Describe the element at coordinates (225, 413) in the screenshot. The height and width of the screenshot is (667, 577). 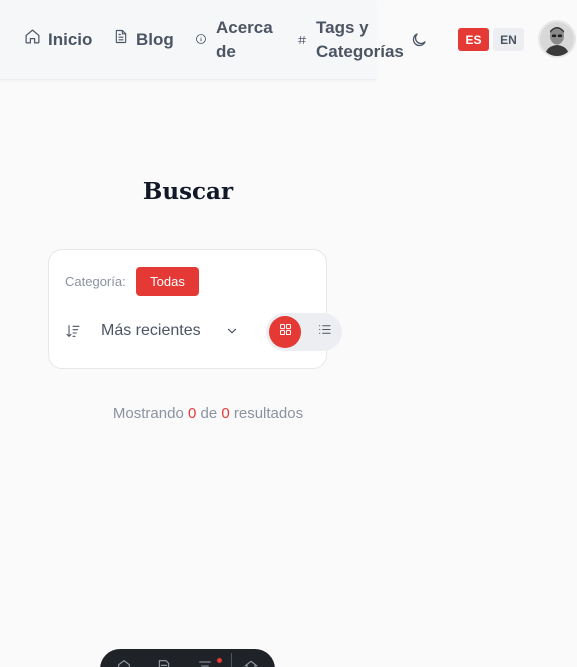
I see `results-total-count: 0` at that location.